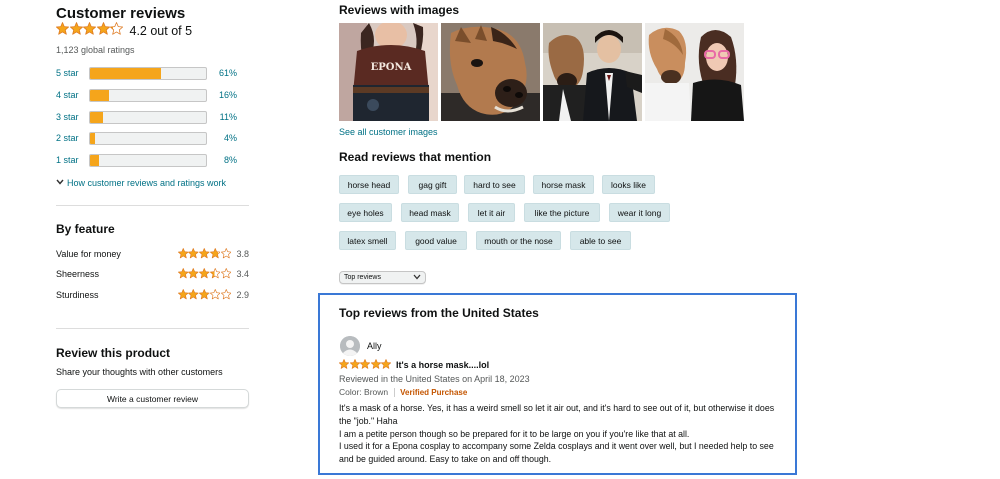 The image size is (1000, 479). What do you see at coordinates (391, 67) in the screenshot?
I see `shirt-print-text: EPONA` at bounding box center [391, 67].